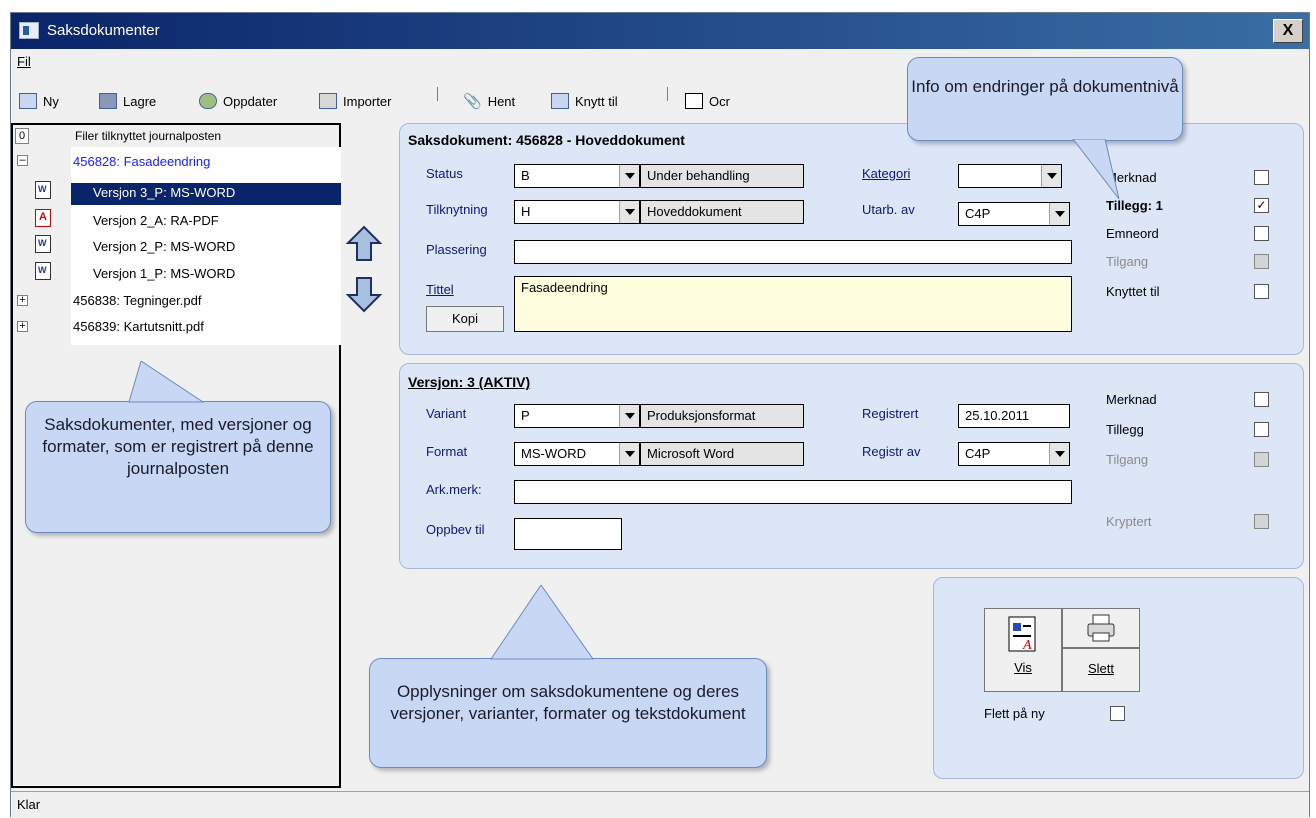 This screenshot has height=818, width=1316. What do you see at coordinates (1117, 713) in the screenshot?
I see `merge-checkbox` at bounding box center [1117, 713].